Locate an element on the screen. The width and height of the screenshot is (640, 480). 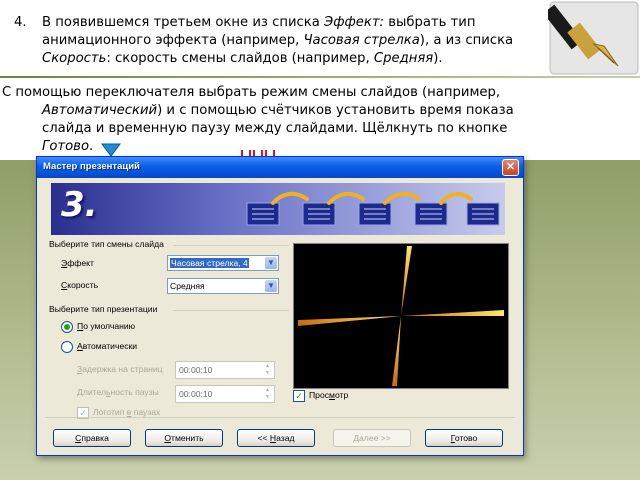
pause-spinner: 00:00:10 ▲ ▼ is located at coordinates (225, 394).